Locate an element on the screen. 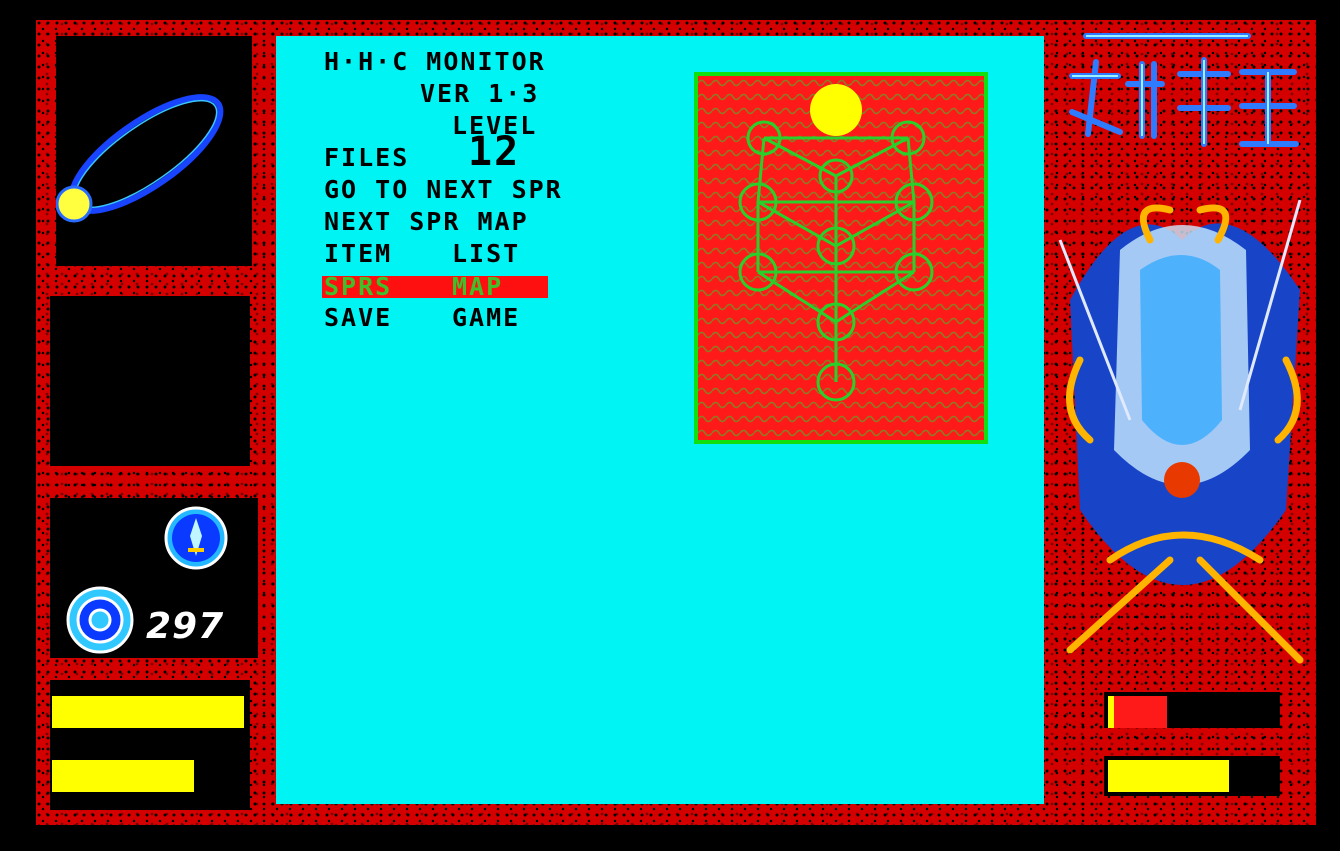 The width and height of the screenshot is (1340, 851). enemy-mp-bar is located at coordinates (1168, 776).